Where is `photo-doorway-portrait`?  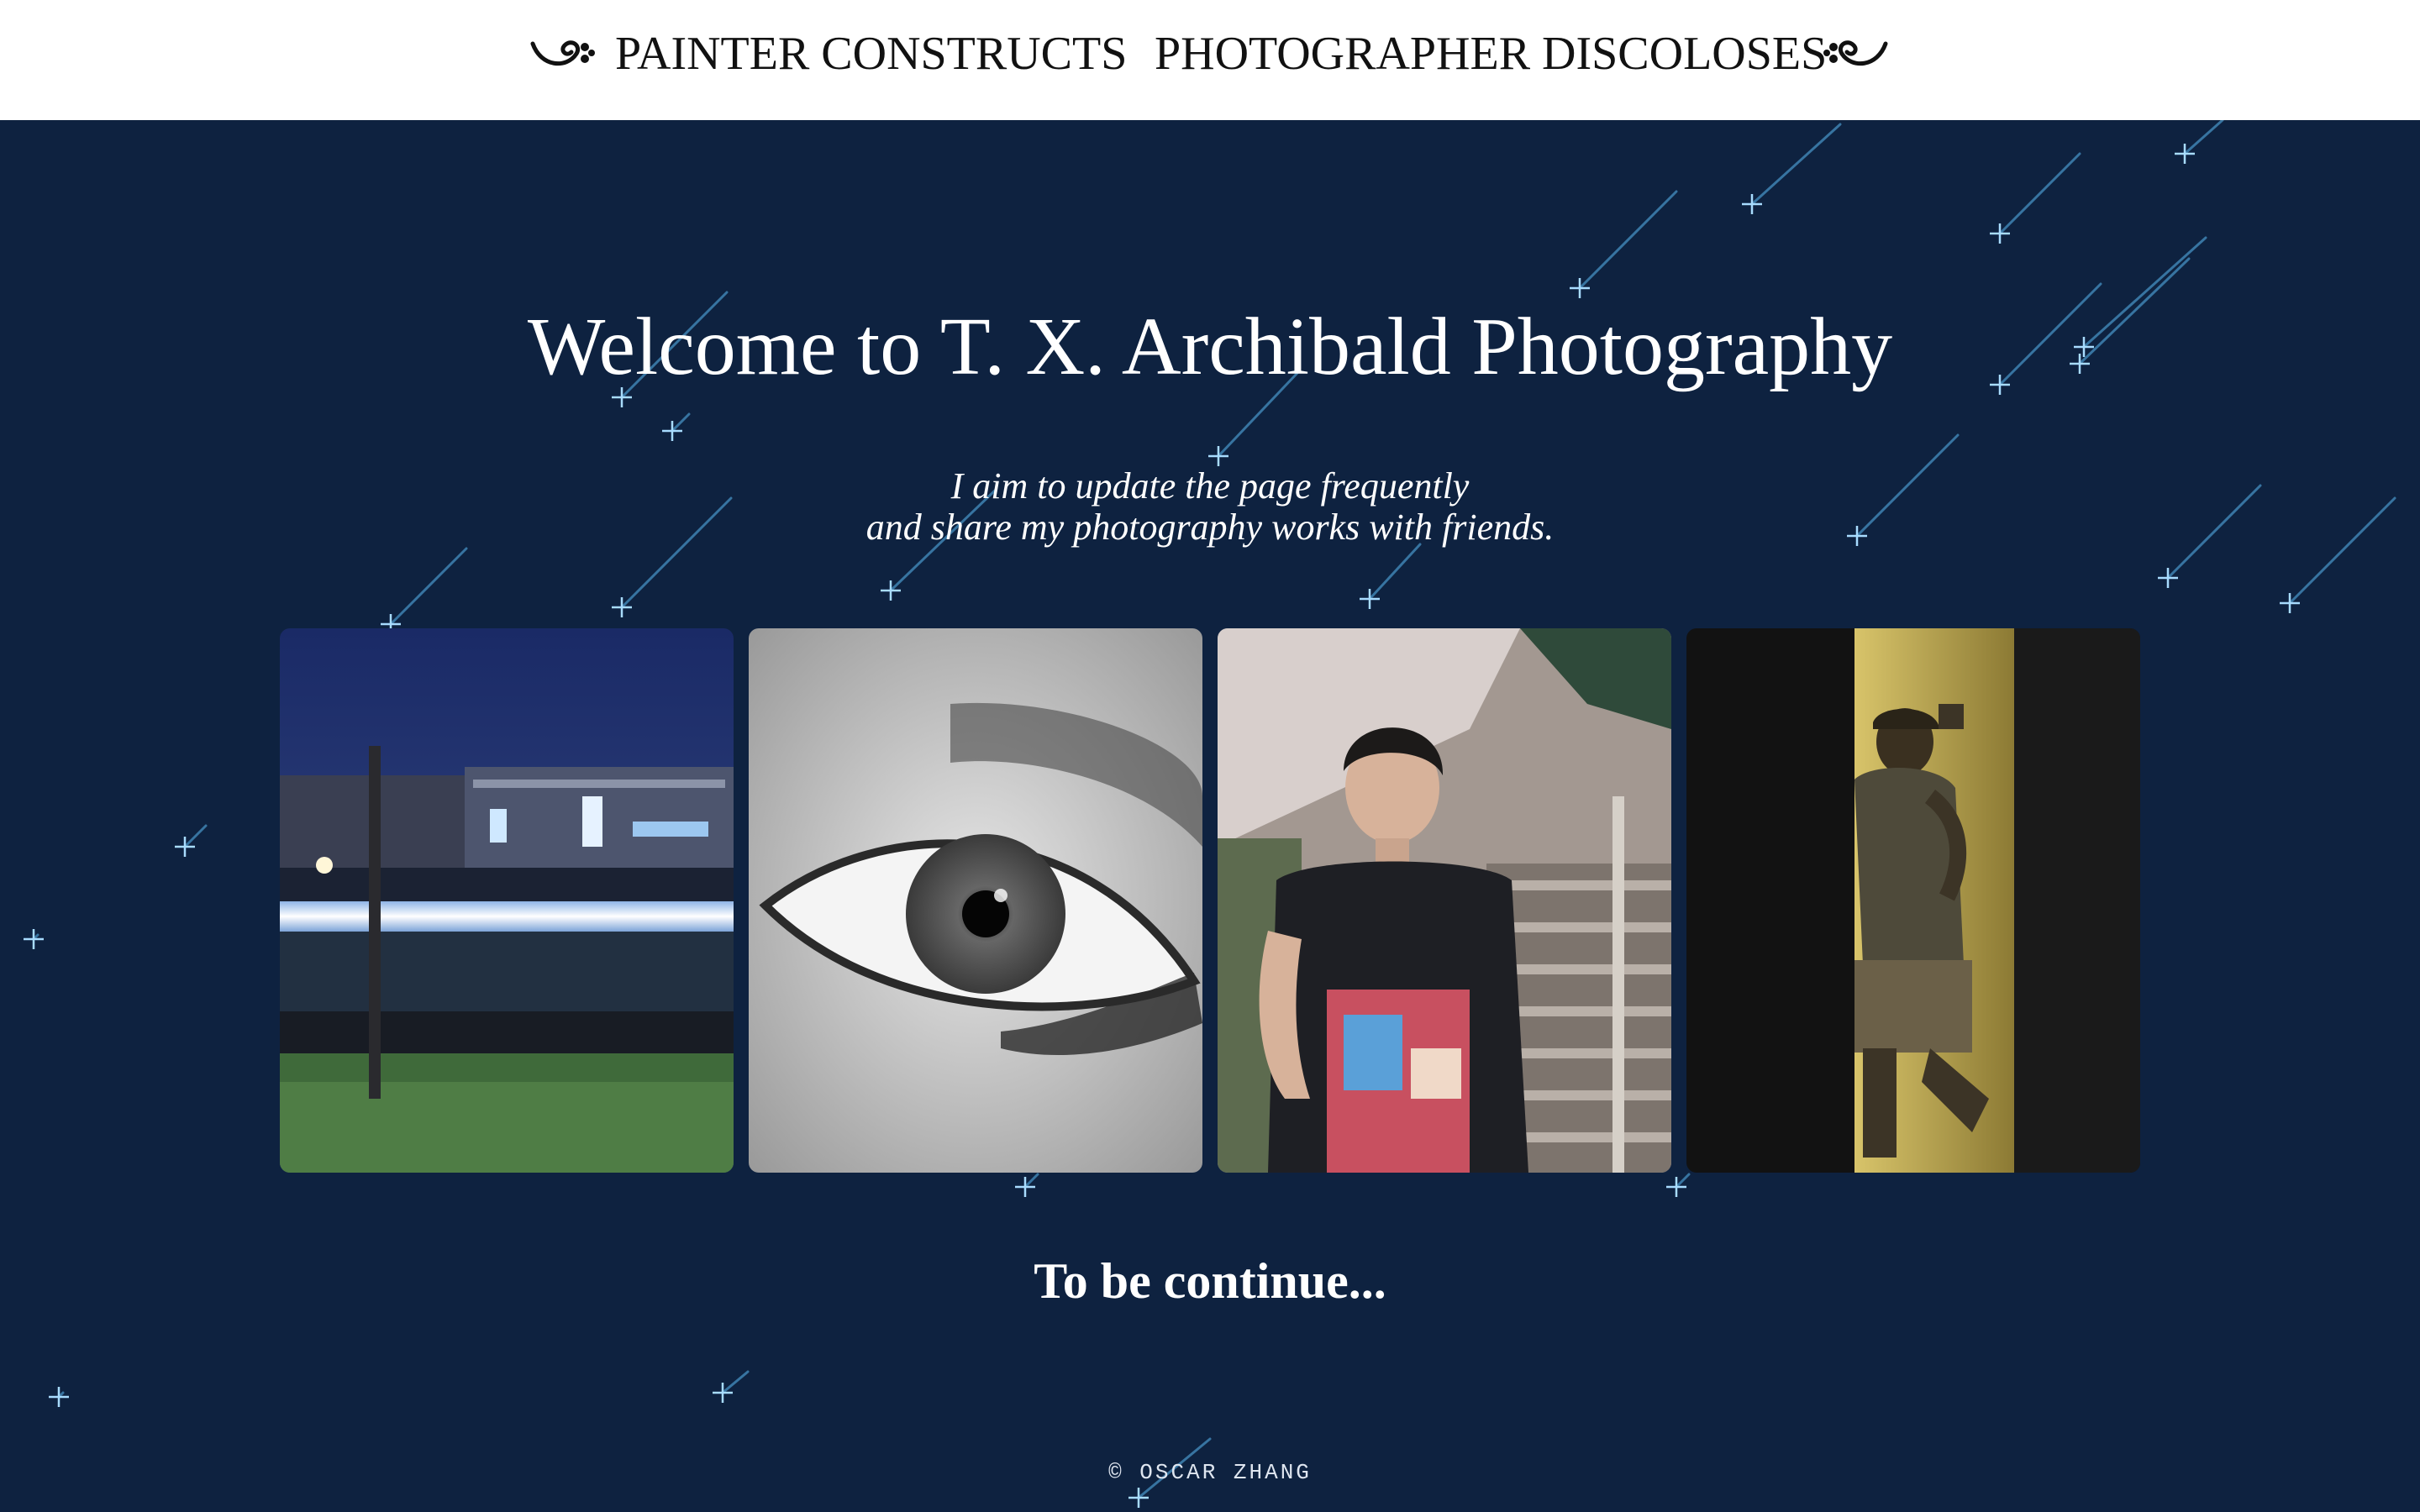
photo-doorway-portrait is located at coordinates (1913, 900).